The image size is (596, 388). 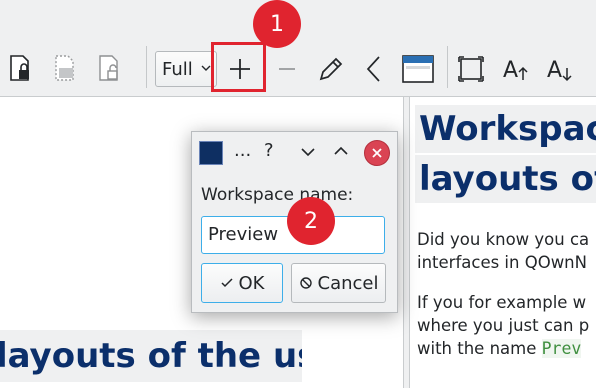 I want to click on increase-font-button: A, so click(x=516, y=69).